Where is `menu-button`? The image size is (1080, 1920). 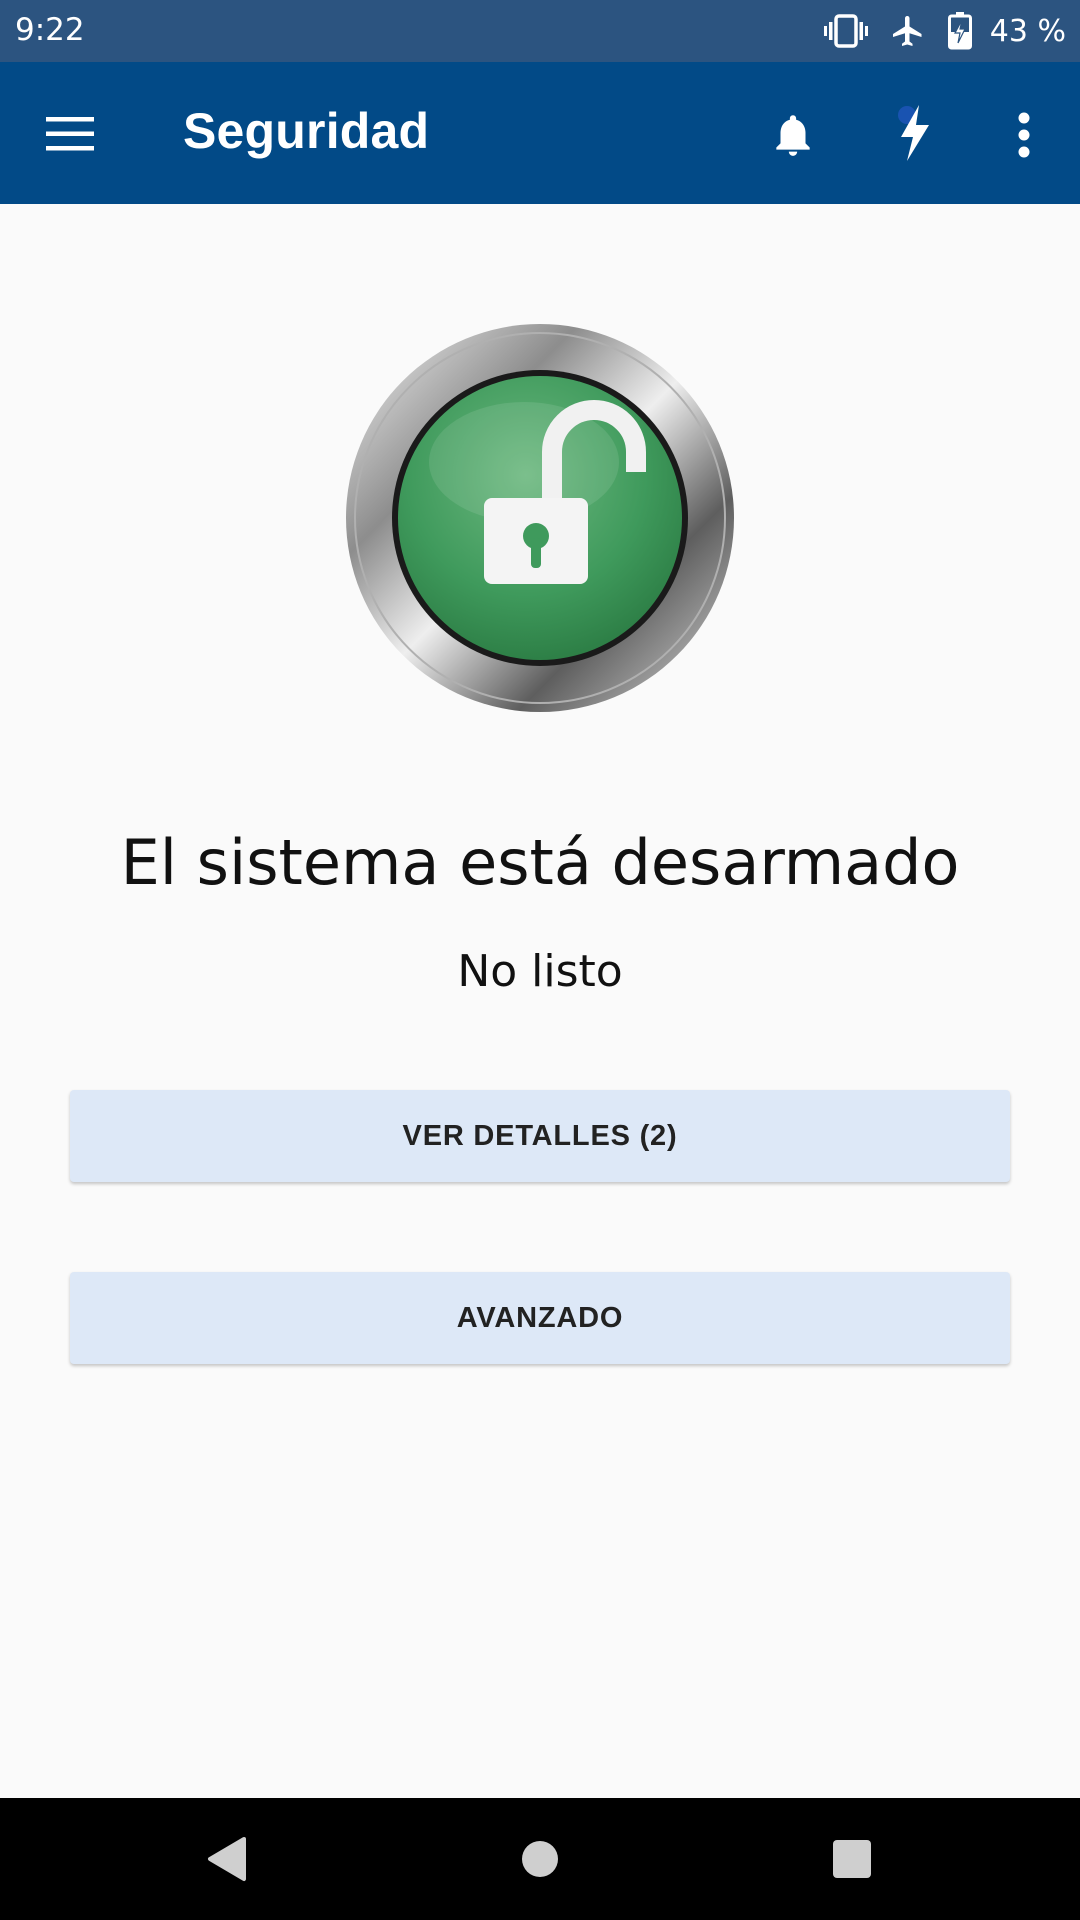
menu-button is located at coordinates (70, 134).